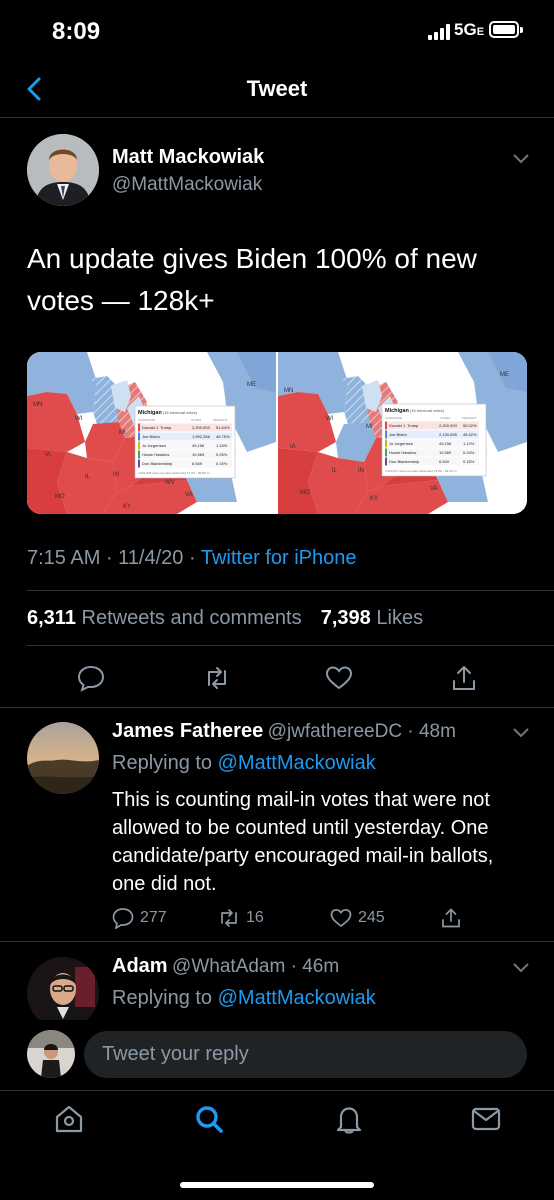 This screenshot has height=1200, width=554. What do you see at coordinates (51, 618) in the screenshot?
I see `retweet-count: 6,311` at bounding box center [51, 618].